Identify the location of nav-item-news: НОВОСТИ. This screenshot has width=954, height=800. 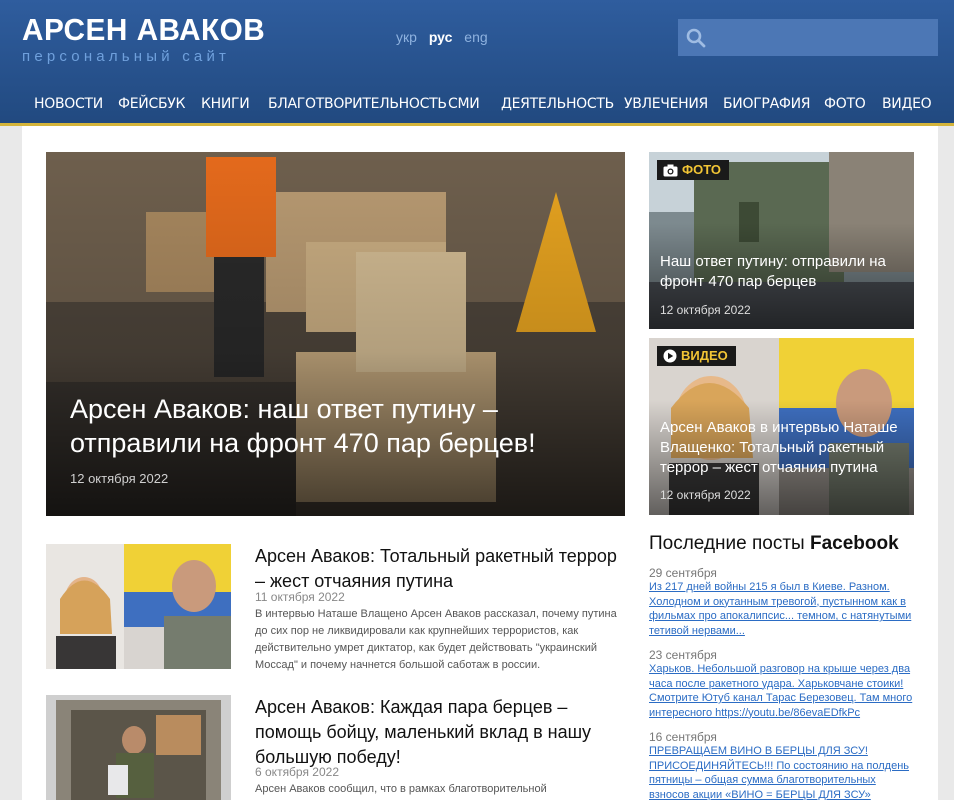
(68, 104).